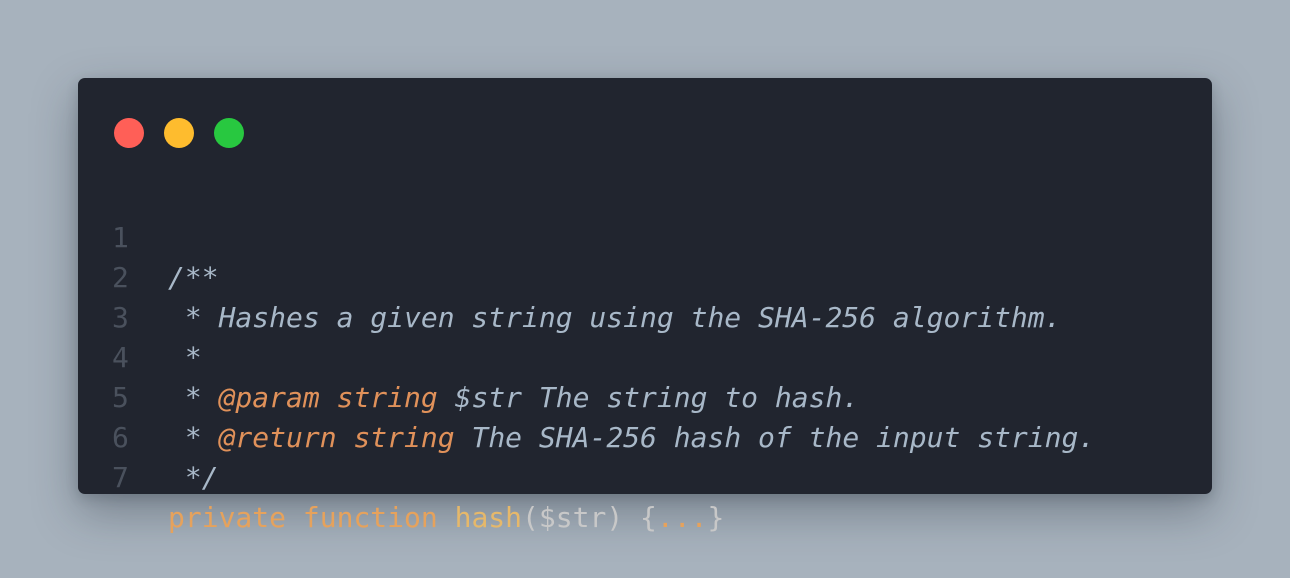  What do you see at coordinates (648, 397) in the screenshot?
I see `param-description: $str The string to hash.` at bounding box center [648, 397].